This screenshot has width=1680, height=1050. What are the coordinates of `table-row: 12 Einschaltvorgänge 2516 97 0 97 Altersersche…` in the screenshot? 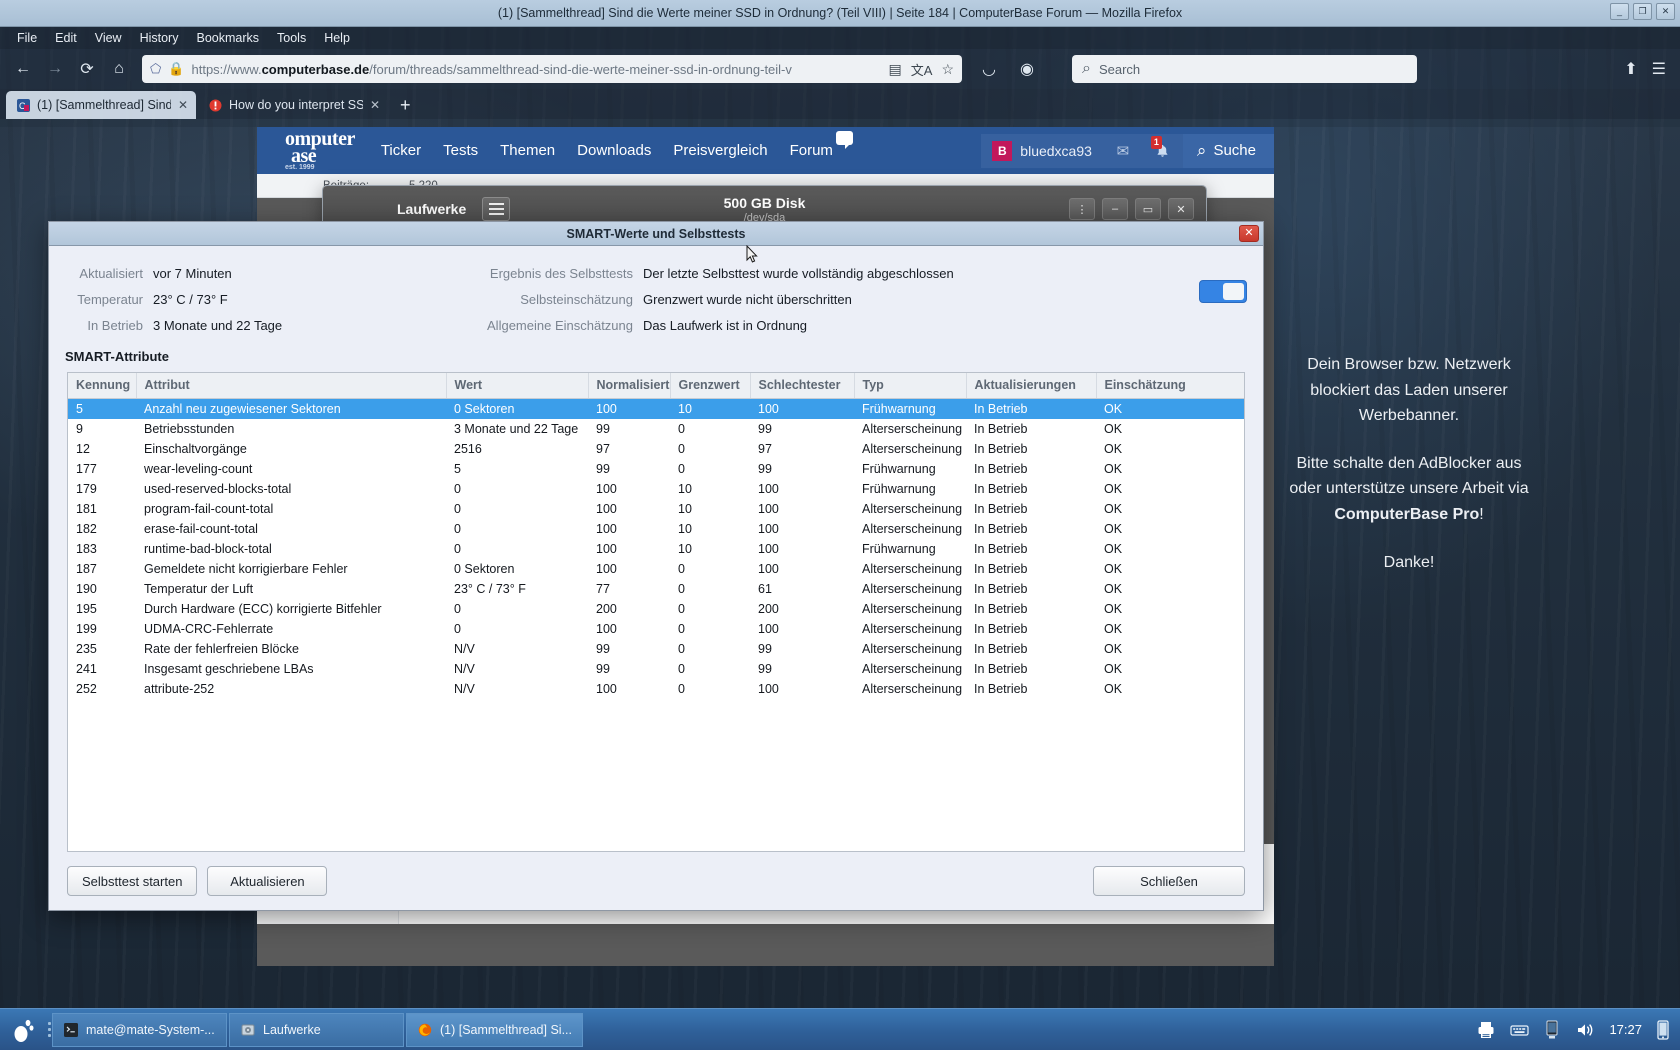 It's located at (656, 449).